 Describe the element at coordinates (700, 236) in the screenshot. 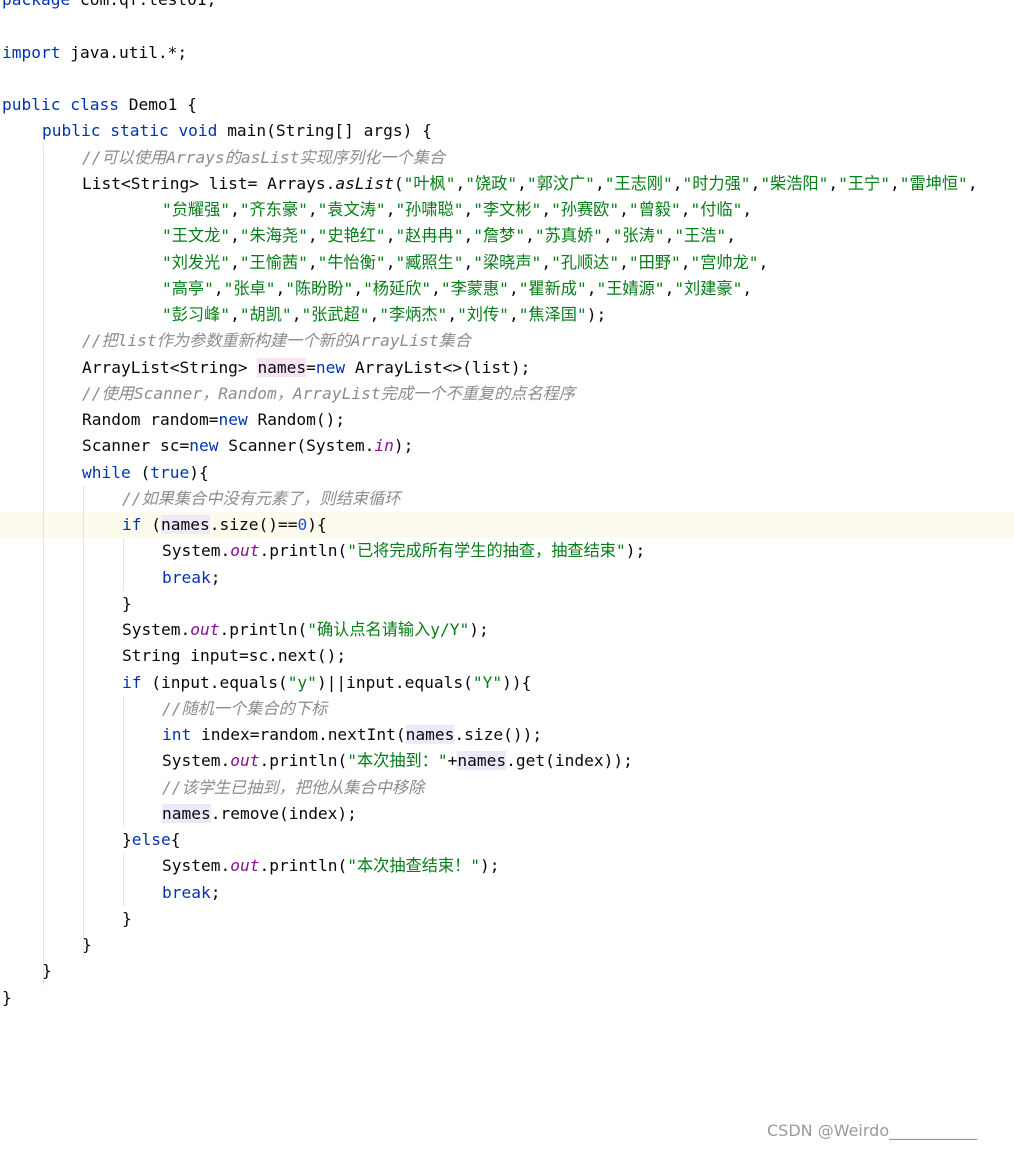

I see `string-literal: "王浩"` at that location.